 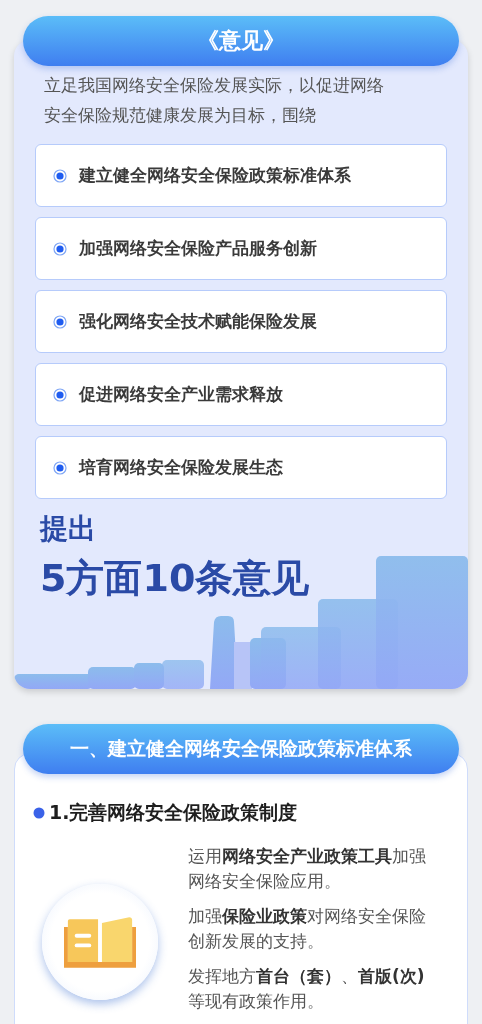 What do you see at coordinates (307, 989) in the screenshot?
I see `policy-text: 发挥地方首台（套）、首版(次)等现有政策作用。` at bounding box center [307, 989].